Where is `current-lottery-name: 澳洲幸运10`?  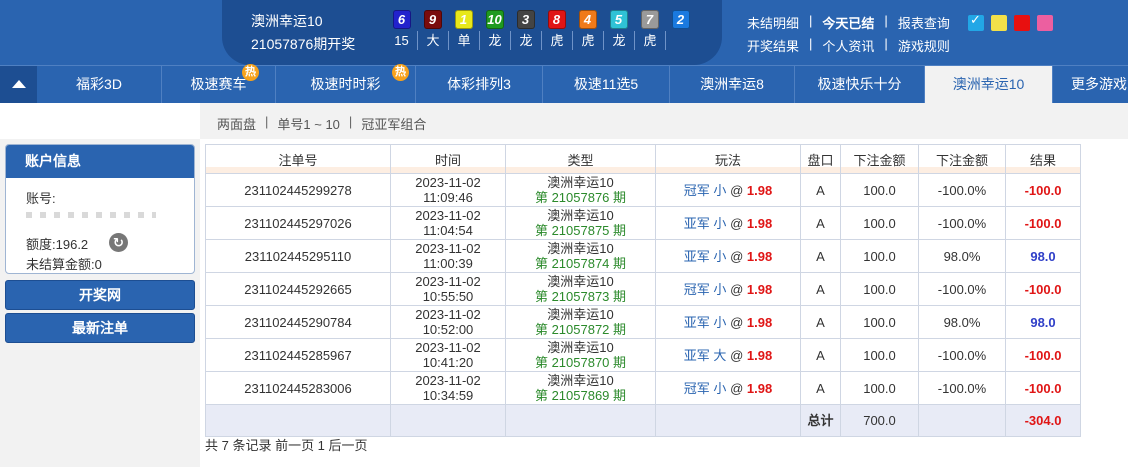 current-lottery-name: 澳洲幸运10 is located at coordinates (287, 21).